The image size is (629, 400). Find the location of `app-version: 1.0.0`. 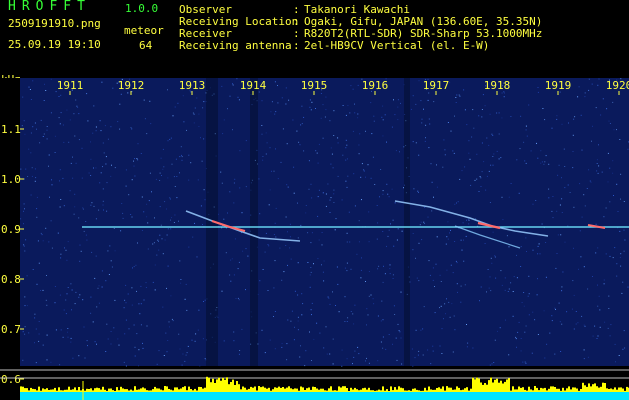

app-version: 1.0.0 is located at coordinates (142, 8).